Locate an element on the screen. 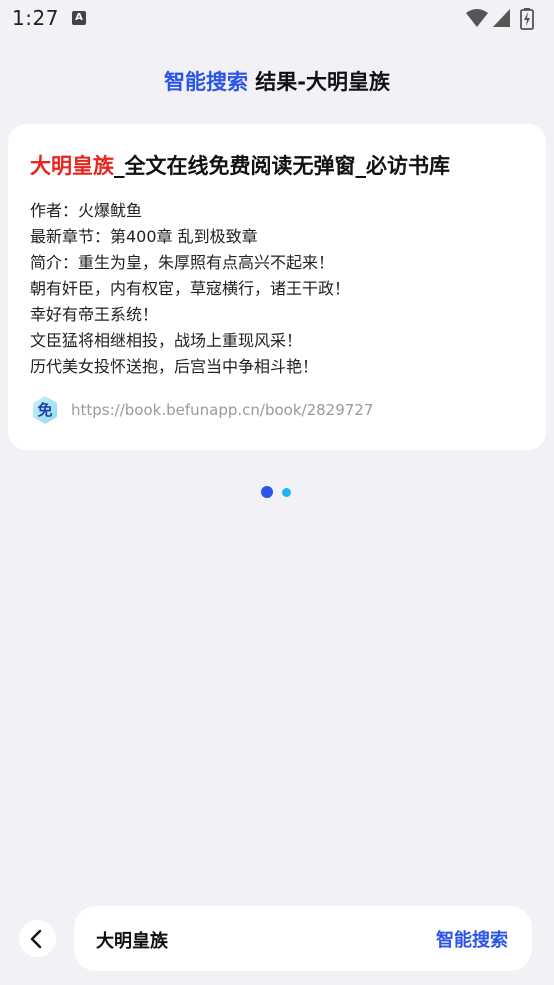 The image size is (554, 985). status-bar: 1:27 A is located at coordinates (277, 19).